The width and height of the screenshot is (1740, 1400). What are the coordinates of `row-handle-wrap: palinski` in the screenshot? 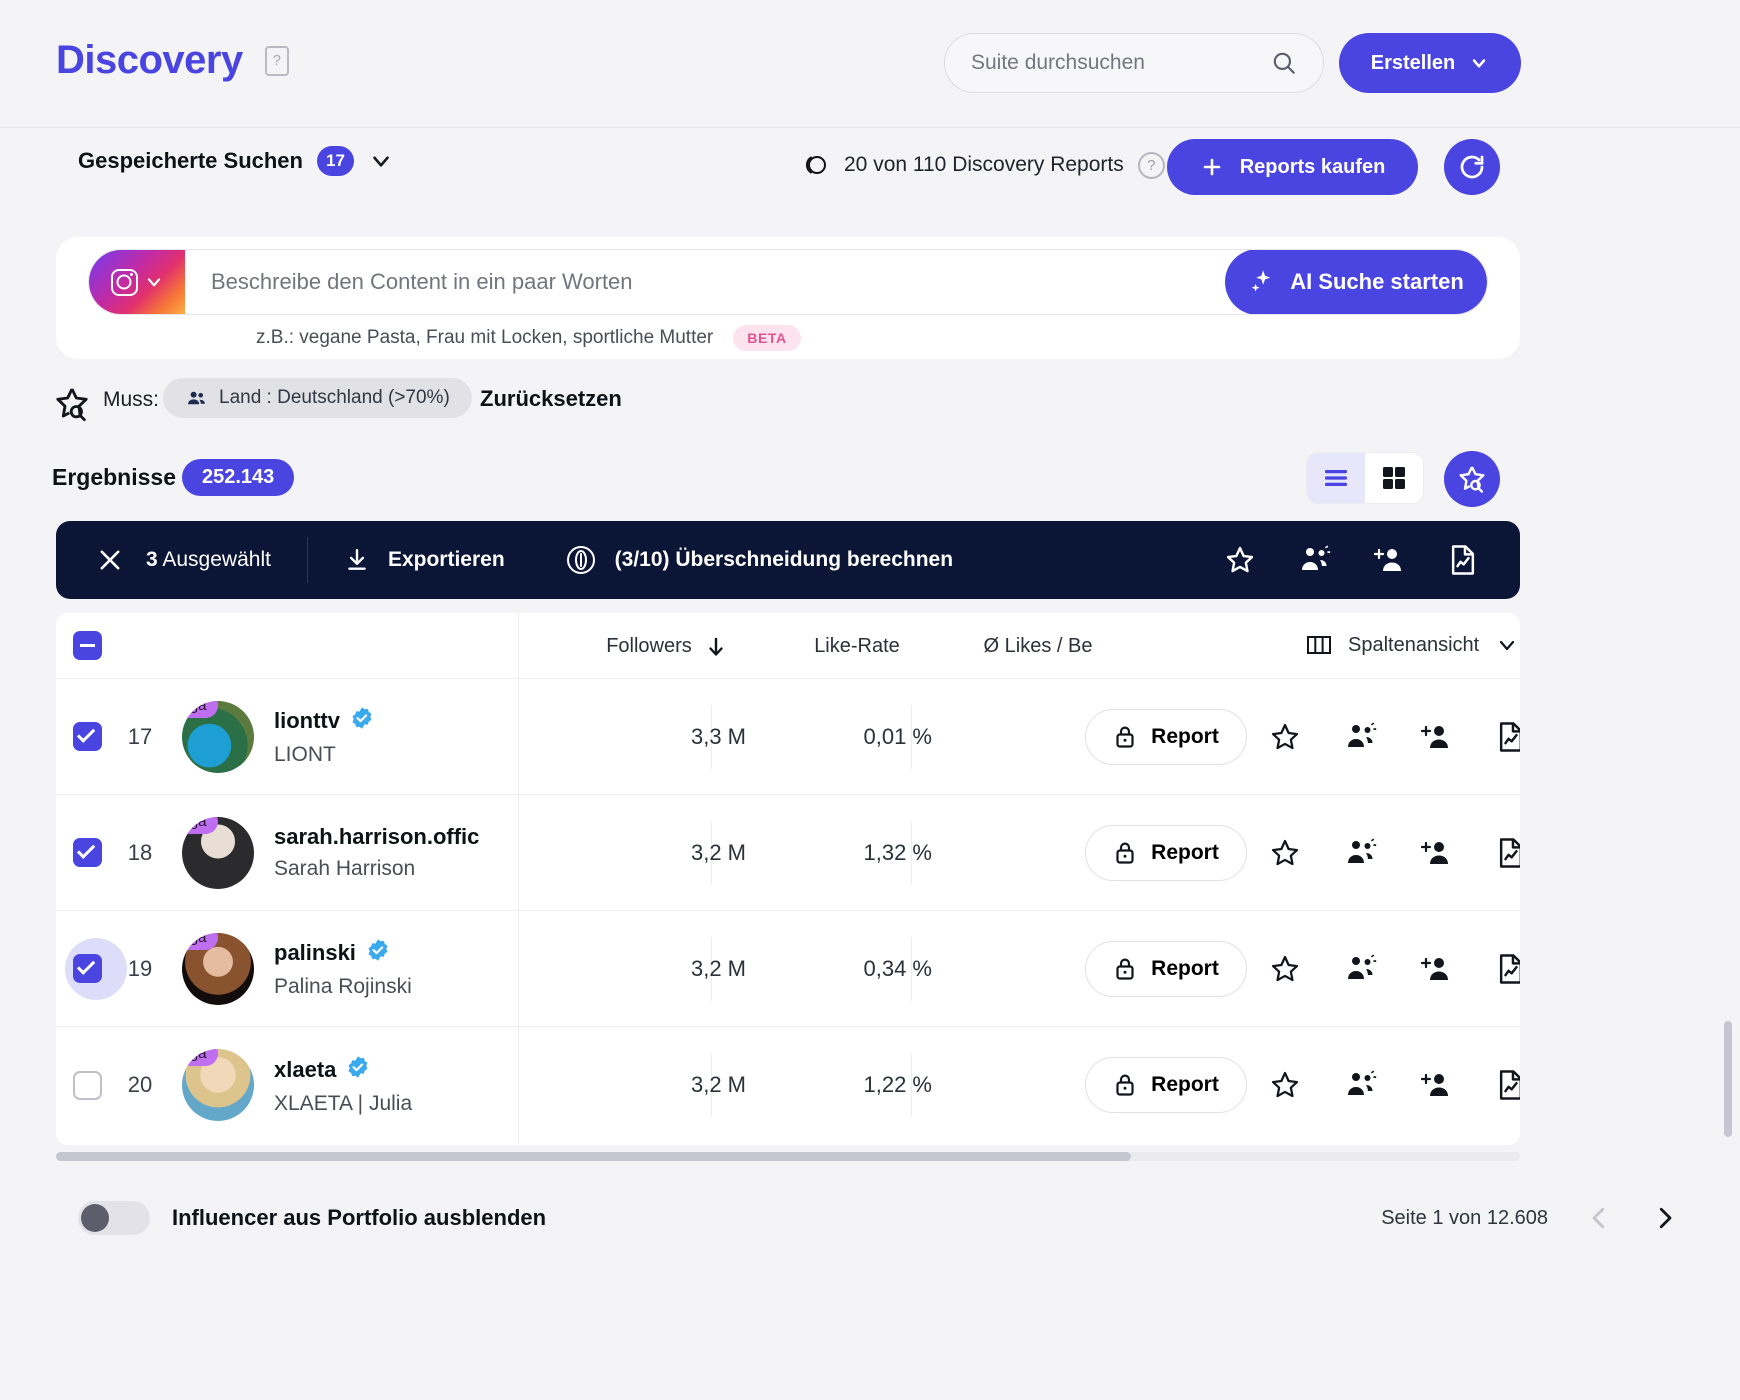 It's located at (343, 953).